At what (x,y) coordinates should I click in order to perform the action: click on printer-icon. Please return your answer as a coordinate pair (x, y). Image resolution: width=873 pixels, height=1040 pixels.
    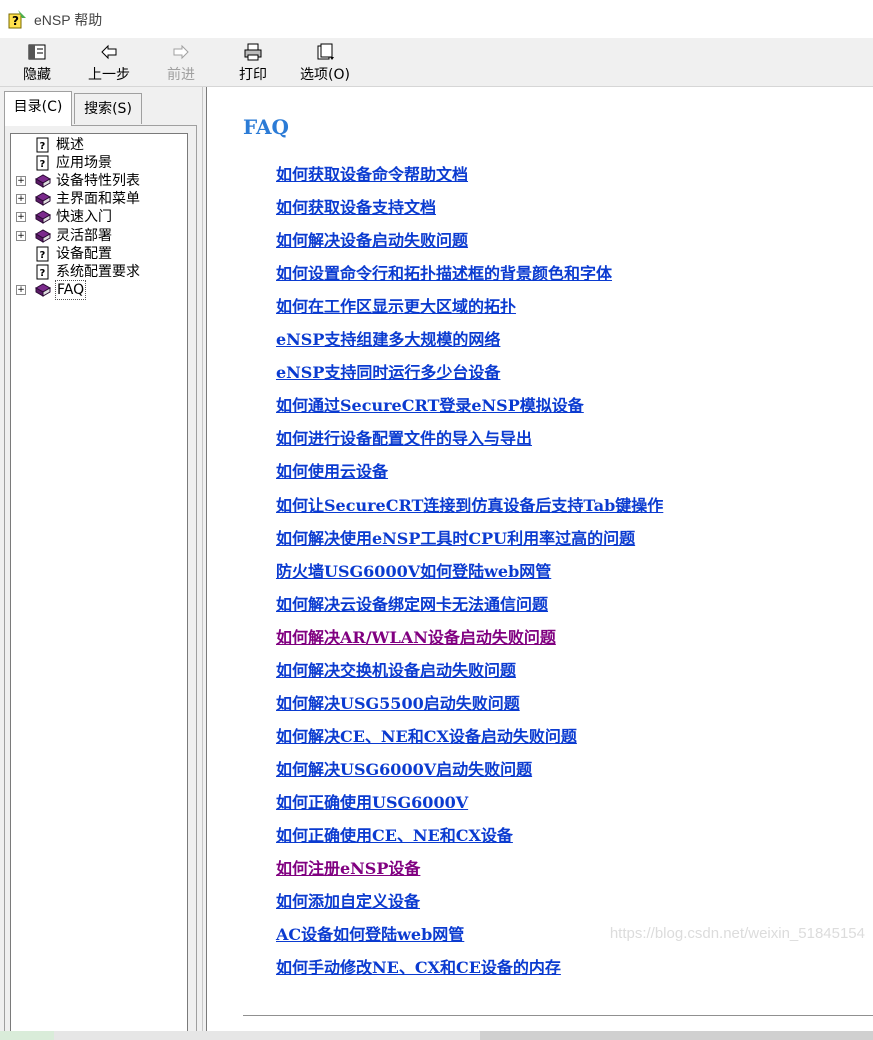
    Looking at the image, I should click on (253, 52).